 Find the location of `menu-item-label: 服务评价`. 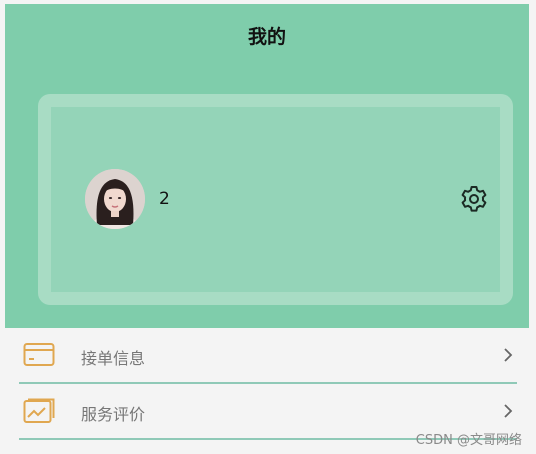

menu-item-label: 服务评价 is located at coordinates (113, 414).